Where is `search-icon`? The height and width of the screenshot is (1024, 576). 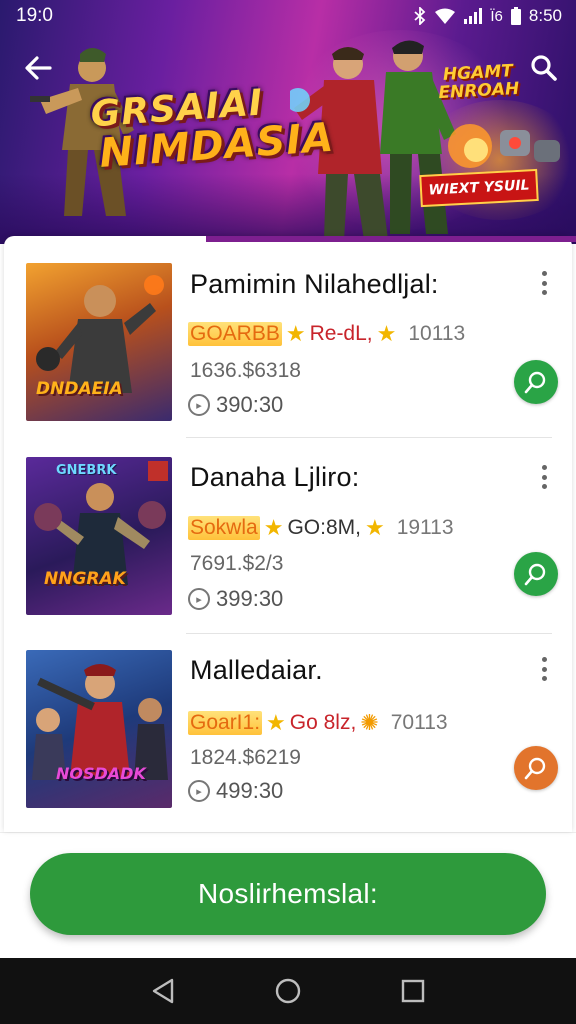 search-icon is located at coordinates (544, 68).